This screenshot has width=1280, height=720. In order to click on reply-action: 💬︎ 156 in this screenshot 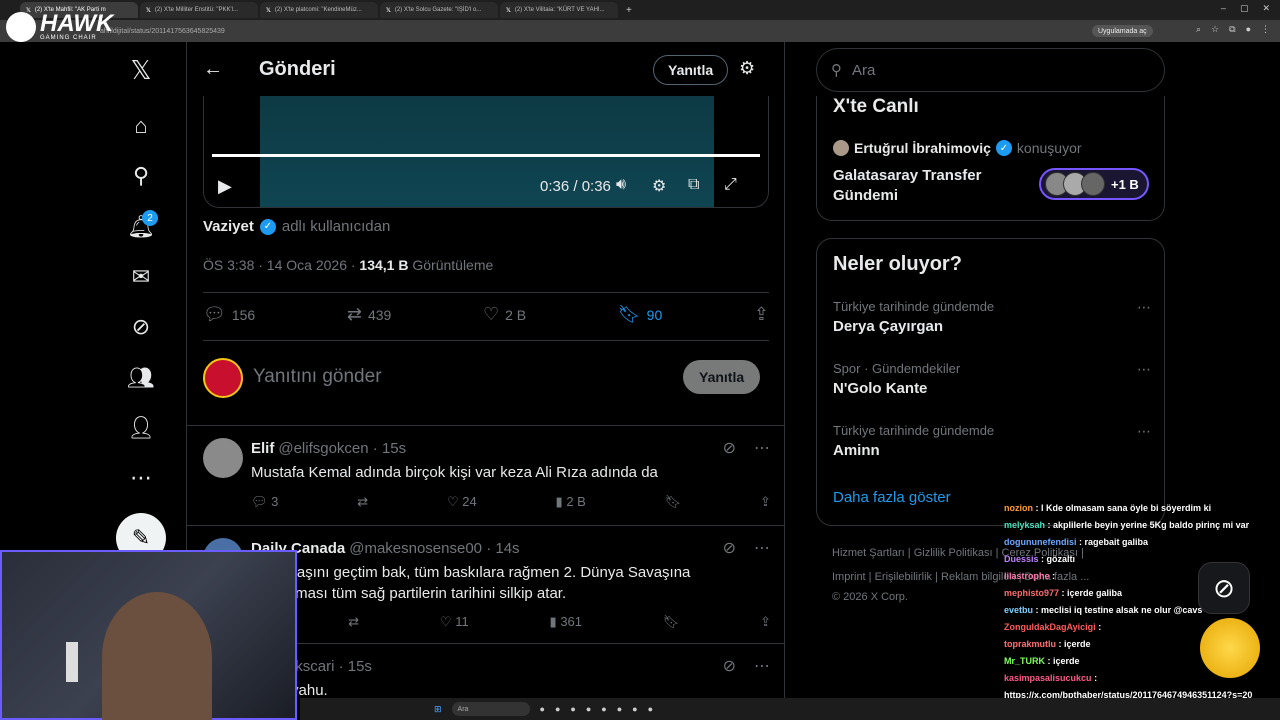, I will do `click(229, 314)`.